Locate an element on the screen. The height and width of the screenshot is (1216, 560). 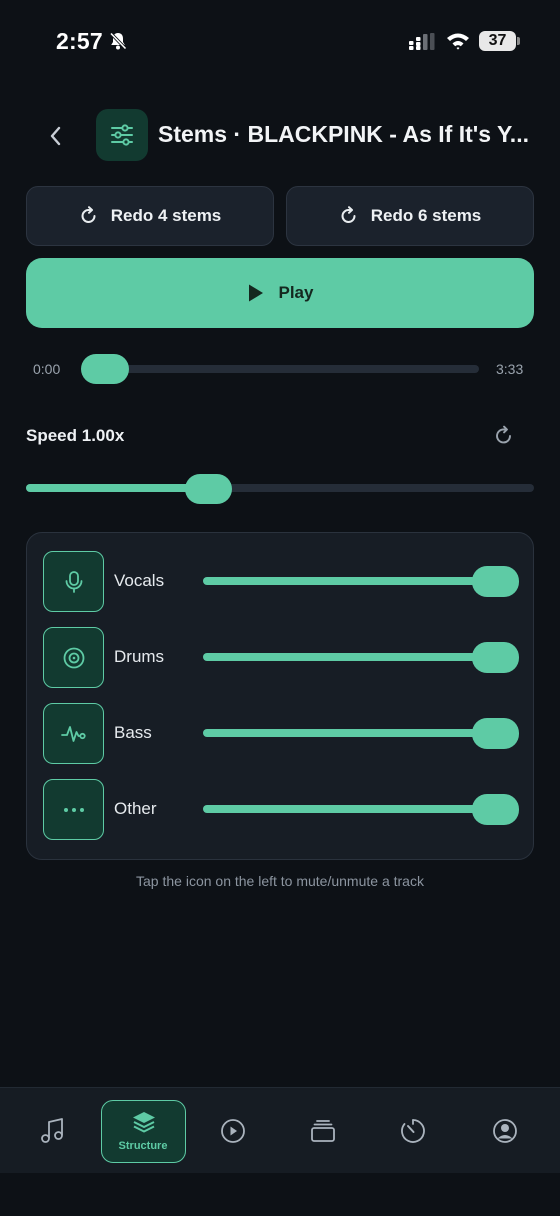
bell-muted-icon is located at coordinates (118, 41).